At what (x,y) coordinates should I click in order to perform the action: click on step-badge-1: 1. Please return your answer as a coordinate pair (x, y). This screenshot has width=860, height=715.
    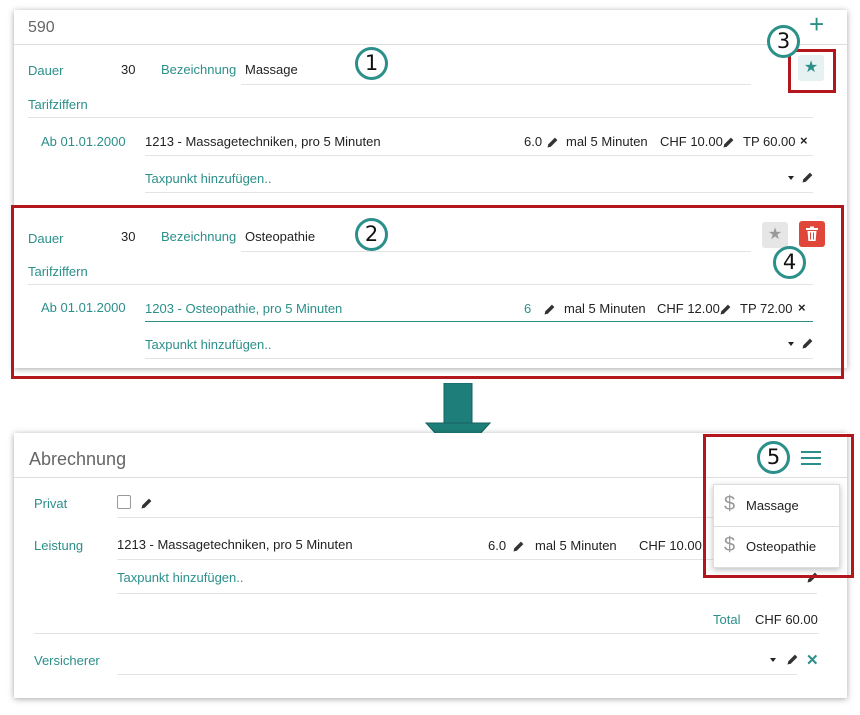
    Looking at the image, I should click on (371, 63).